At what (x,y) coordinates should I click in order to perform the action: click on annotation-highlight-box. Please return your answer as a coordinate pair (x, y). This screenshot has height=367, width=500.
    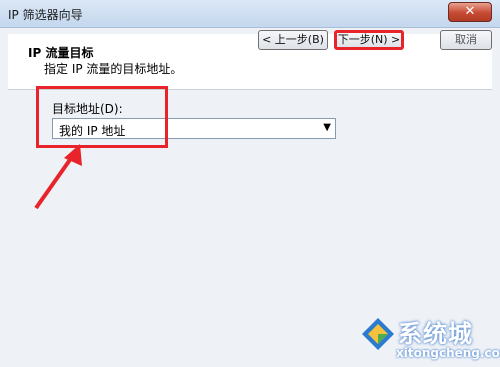
    Looking at the image, I should click on (102, 117).